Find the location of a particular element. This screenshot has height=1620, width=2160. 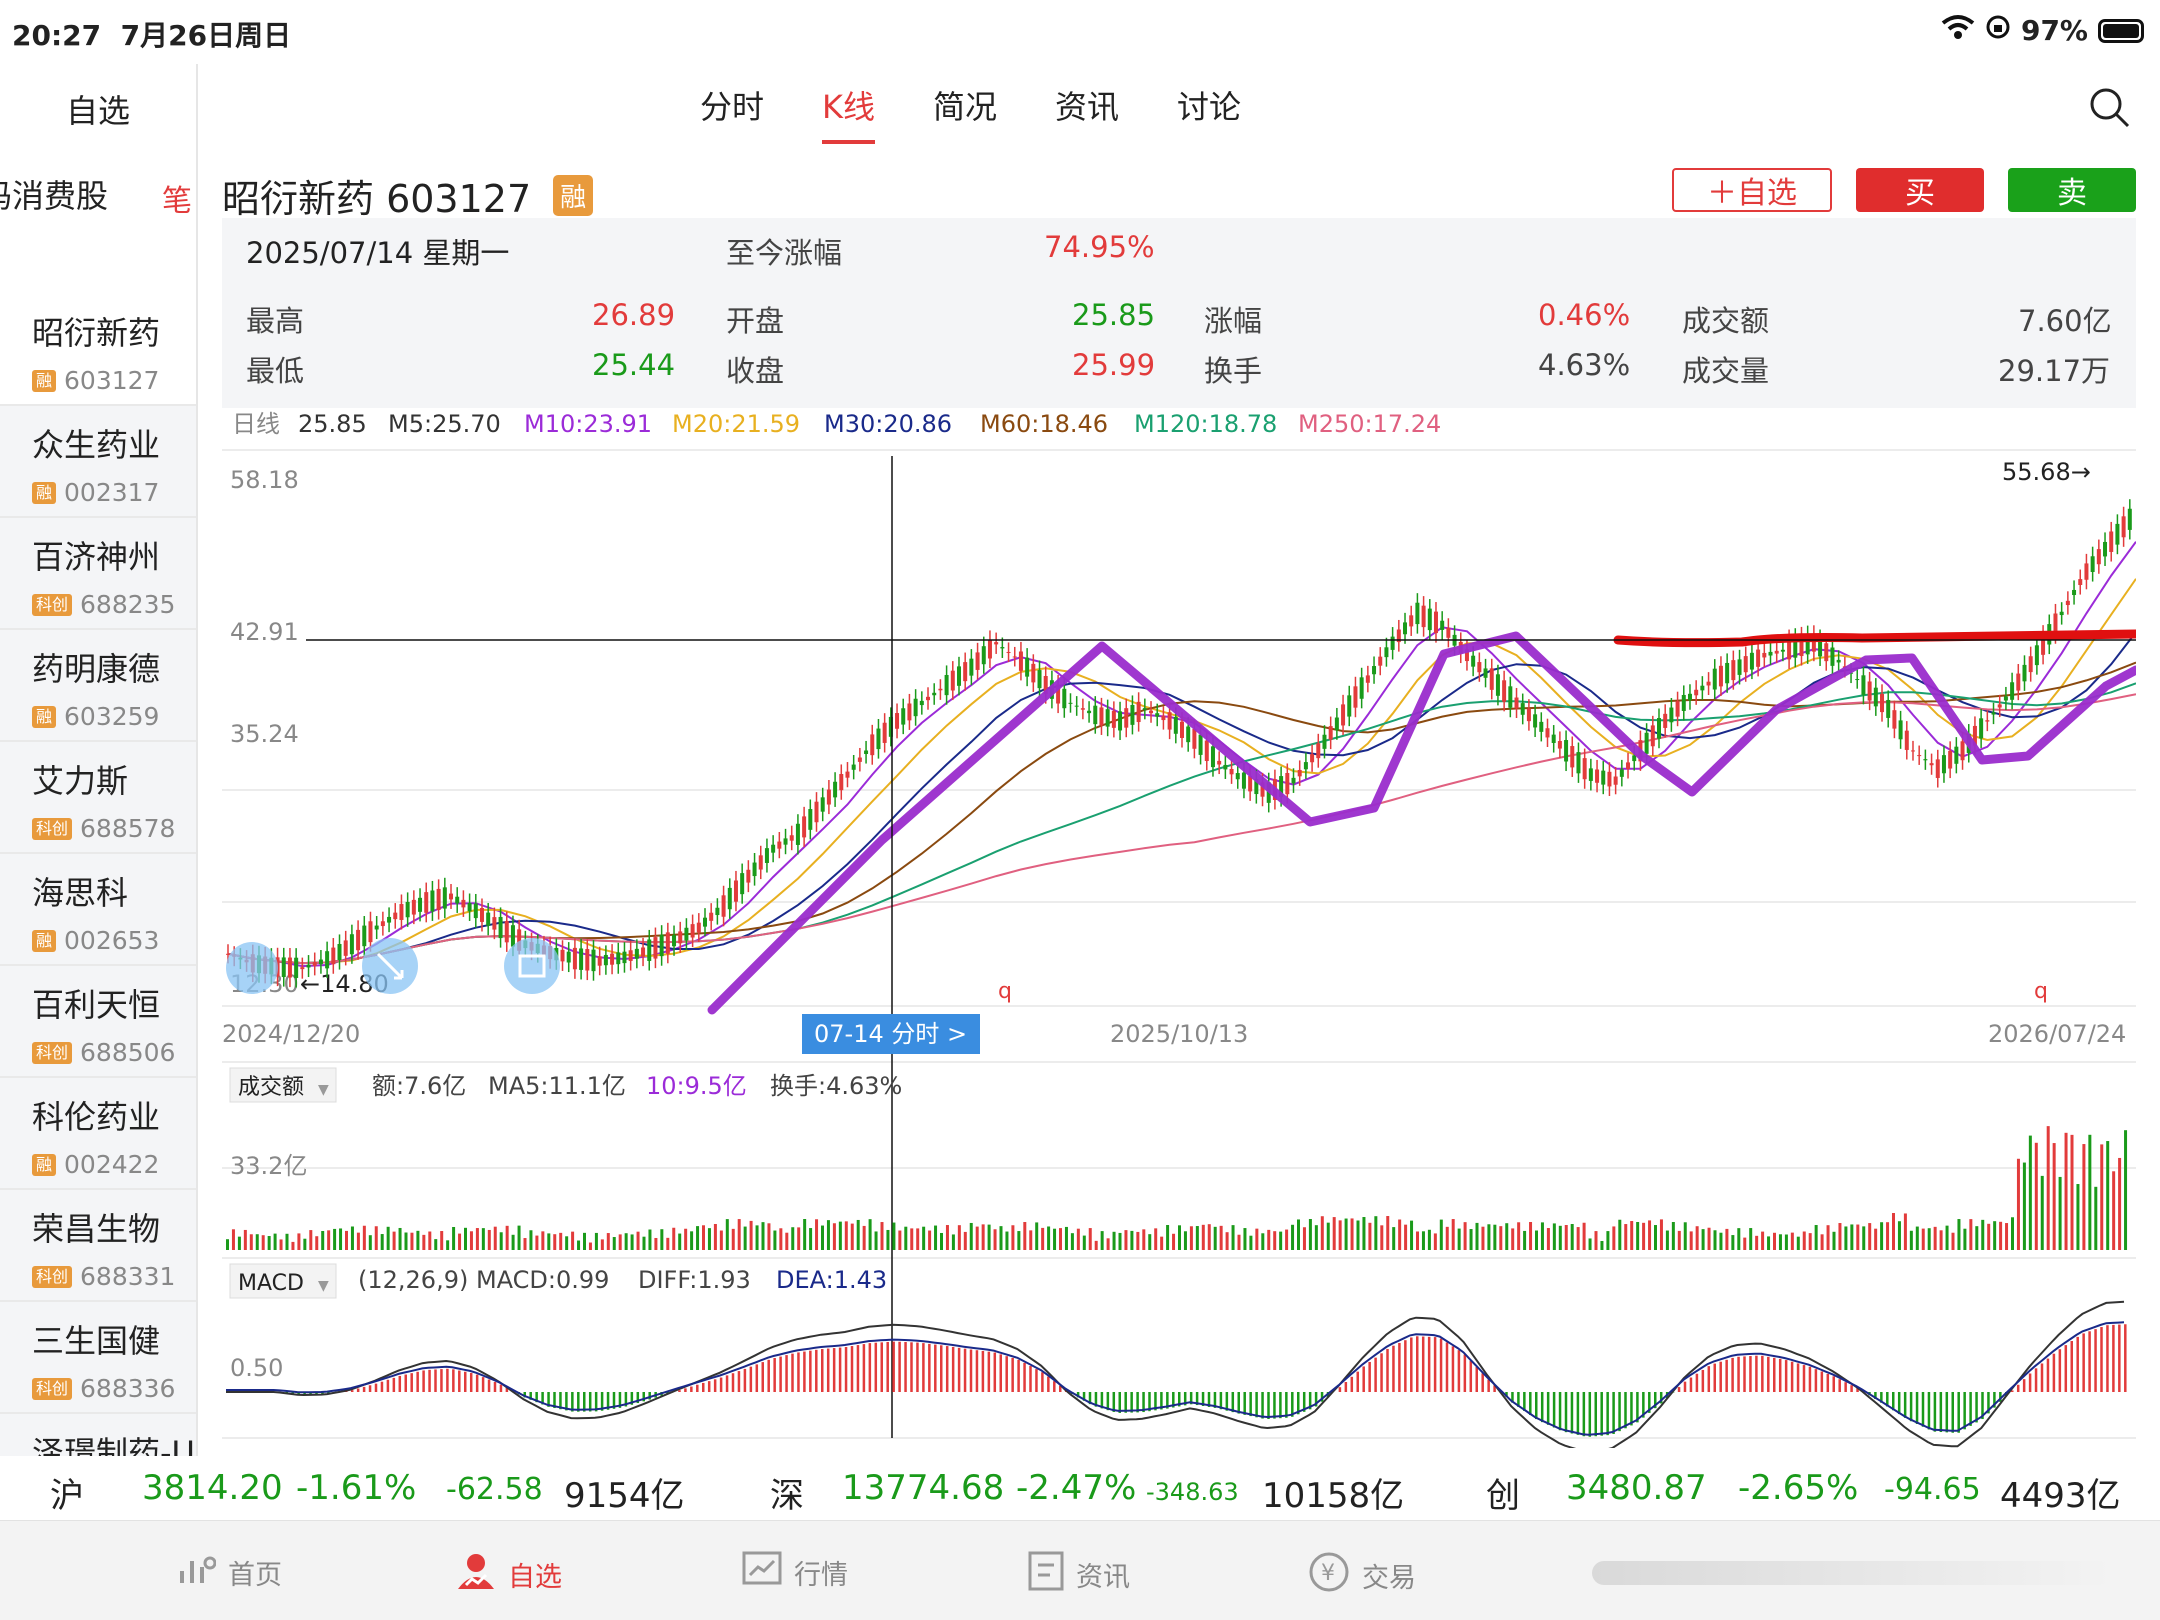

zoom-out-icon is located at coordinates (252, 968).